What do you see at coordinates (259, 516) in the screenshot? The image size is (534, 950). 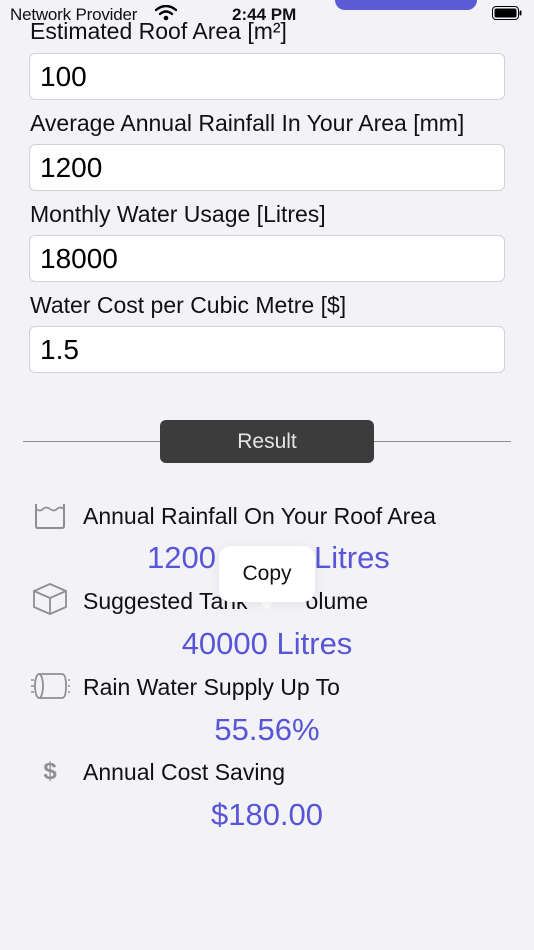 I see `annual-rainfall-label: Annual Rainfall On Your Roof Area` at bounding box center [259, 516].